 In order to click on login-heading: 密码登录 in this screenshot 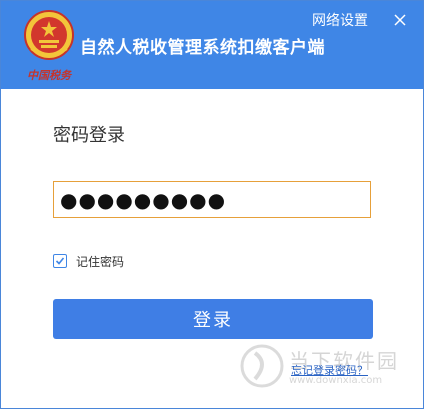, I will do `click(89, 135)`.